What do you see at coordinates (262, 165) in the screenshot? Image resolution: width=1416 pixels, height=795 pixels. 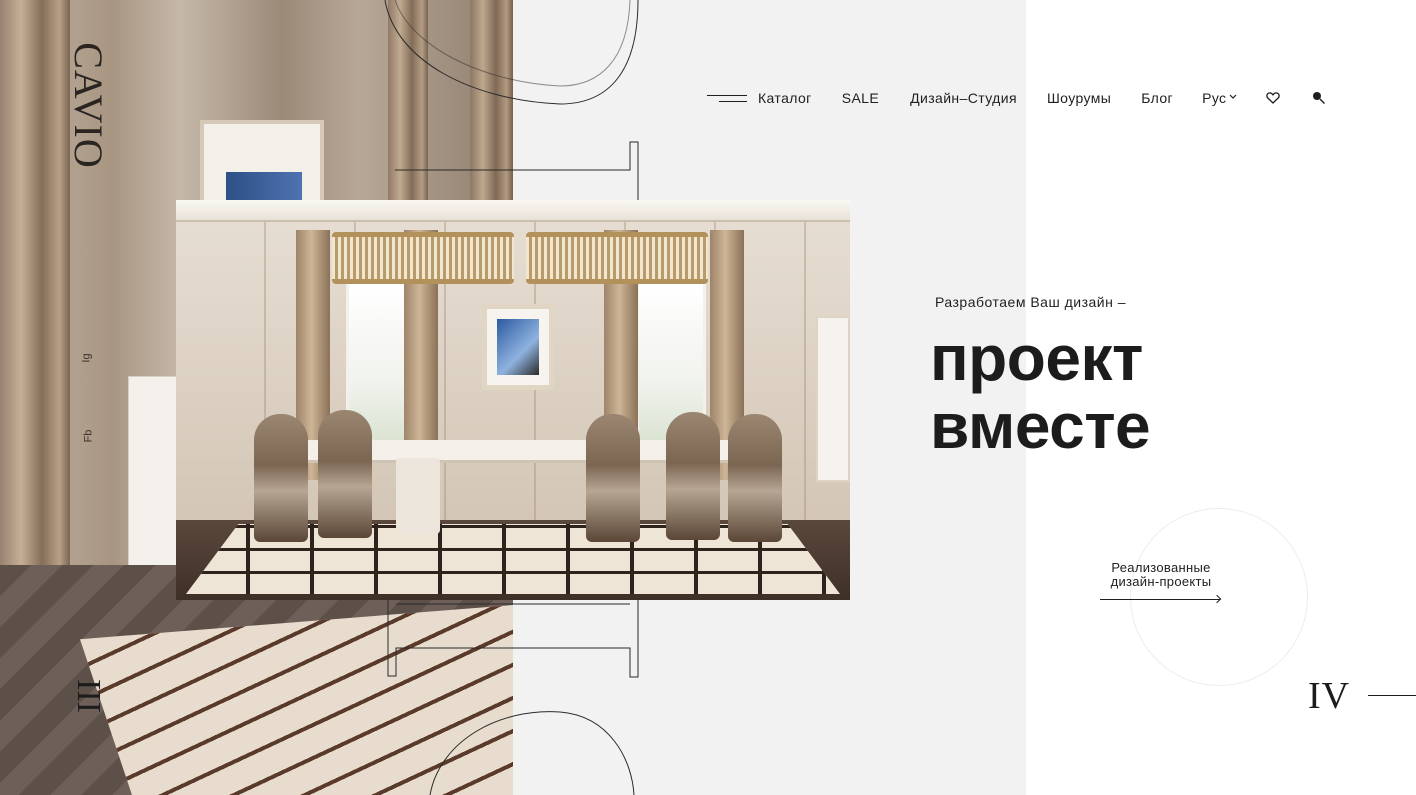 I see `wall-painting` at bounding box center [262, 165].